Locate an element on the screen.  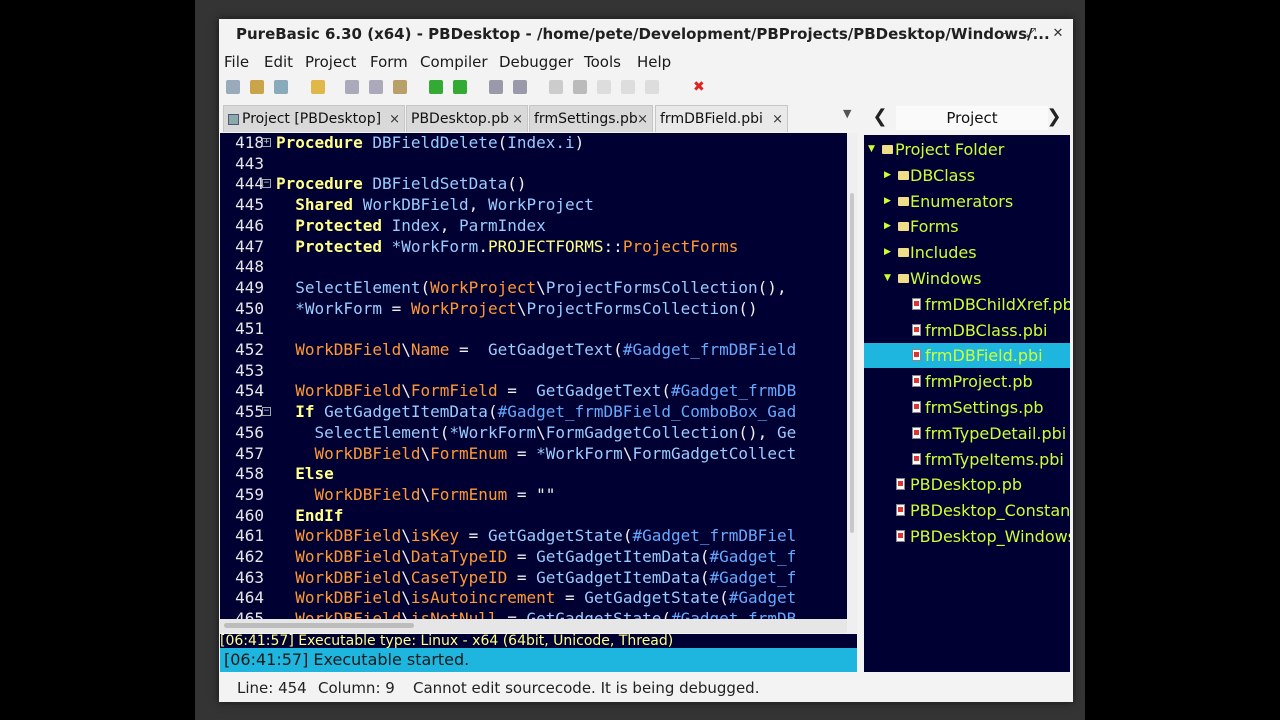
debug-icon is located at coordinates (520, 87).